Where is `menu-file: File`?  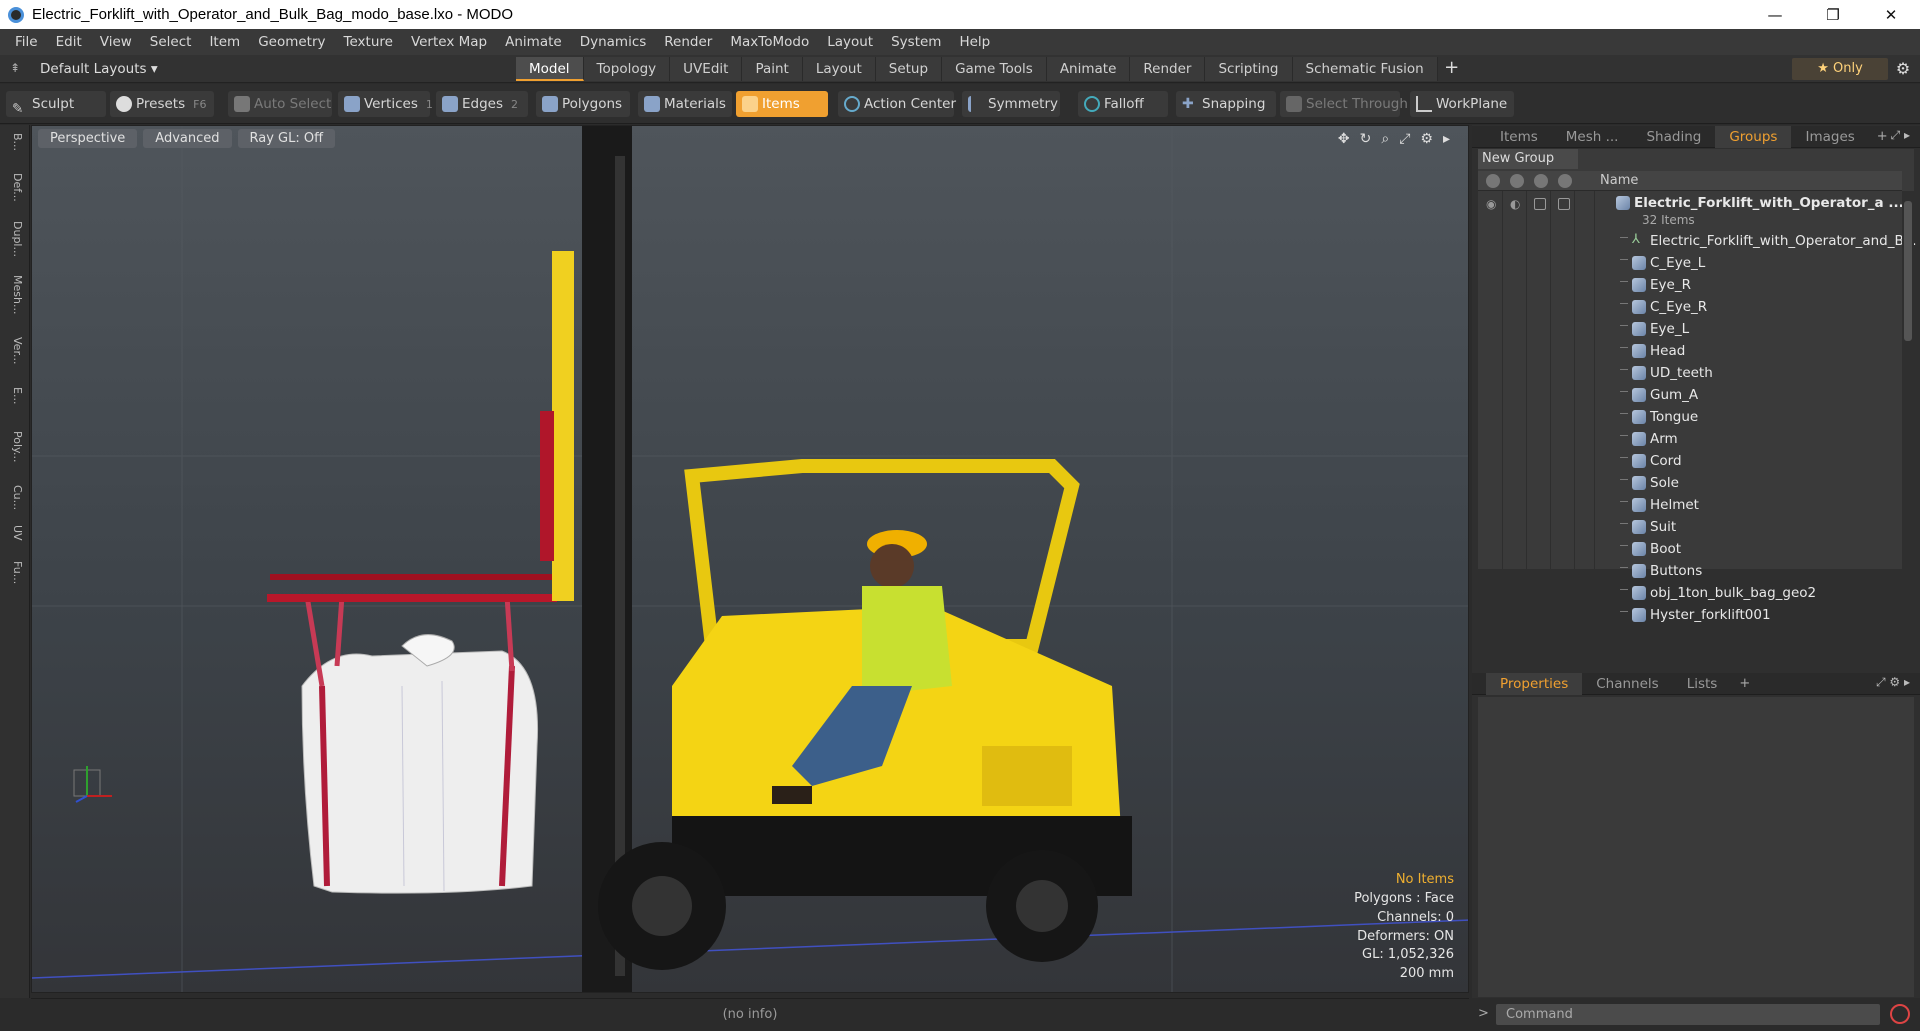 menu-file: File is located at coordinates (26, 42).